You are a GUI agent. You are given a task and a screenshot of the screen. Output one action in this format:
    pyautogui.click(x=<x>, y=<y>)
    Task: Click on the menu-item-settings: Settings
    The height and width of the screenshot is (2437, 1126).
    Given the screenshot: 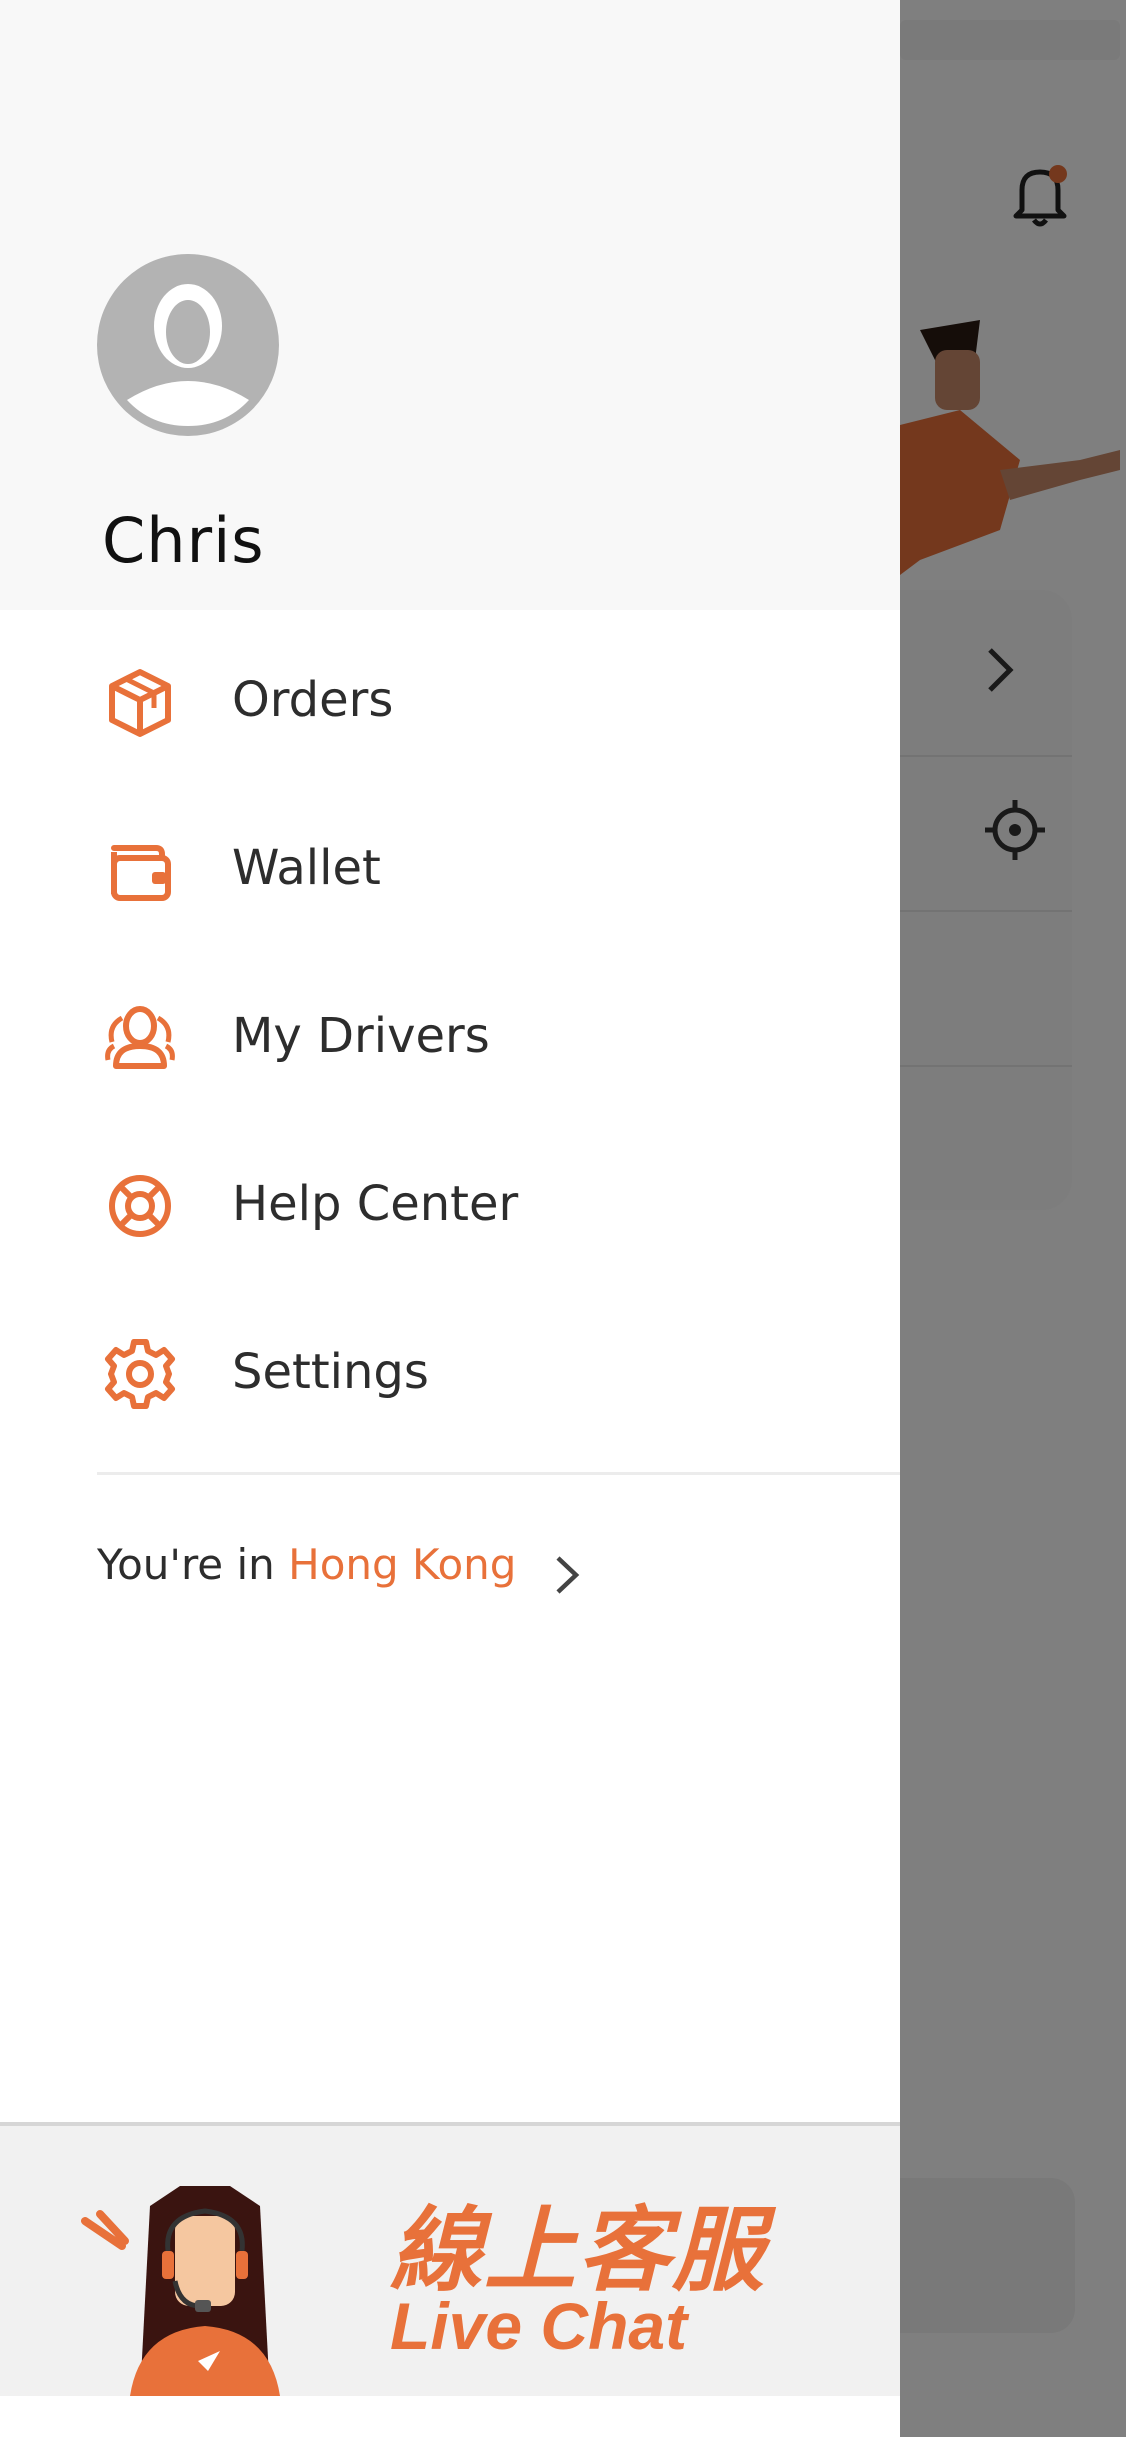 What is the action you would take?
    pyautogui.click(x=450, y=1367)
    